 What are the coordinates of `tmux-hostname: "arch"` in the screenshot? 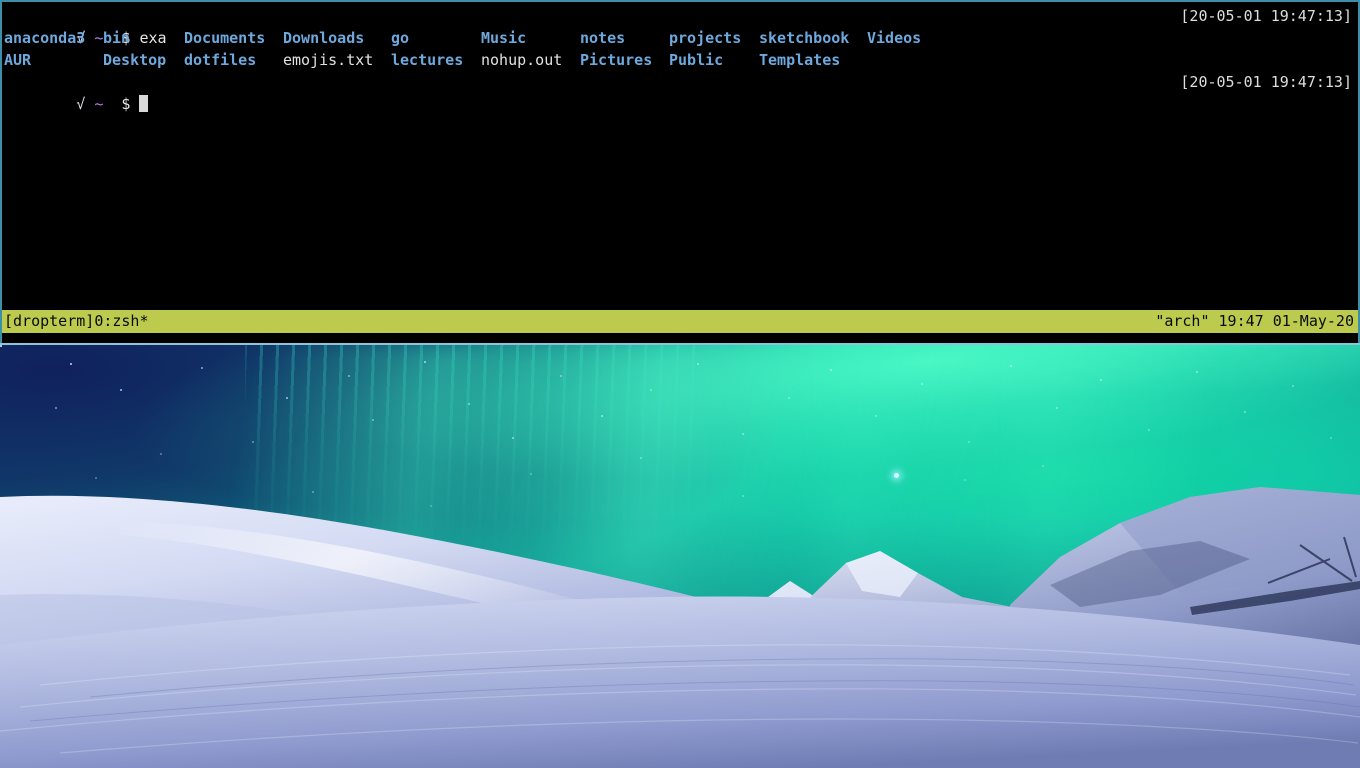 It's located at (1182, 321).